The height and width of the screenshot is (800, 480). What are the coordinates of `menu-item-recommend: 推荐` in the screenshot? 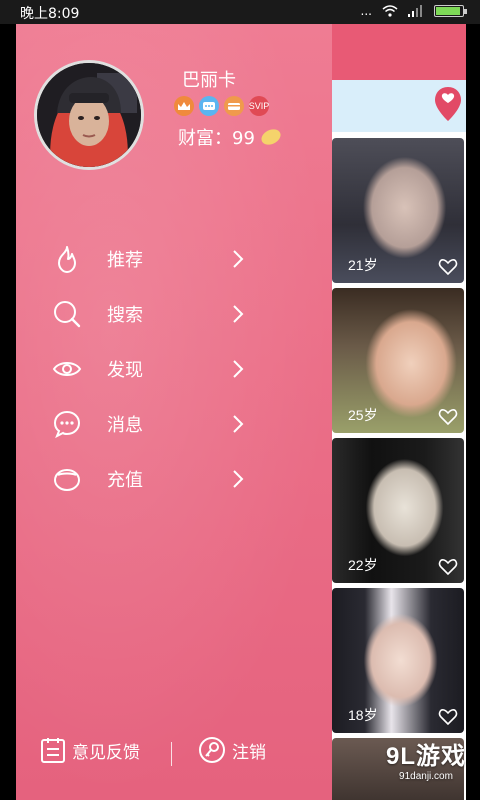 It's located at (174, 259).